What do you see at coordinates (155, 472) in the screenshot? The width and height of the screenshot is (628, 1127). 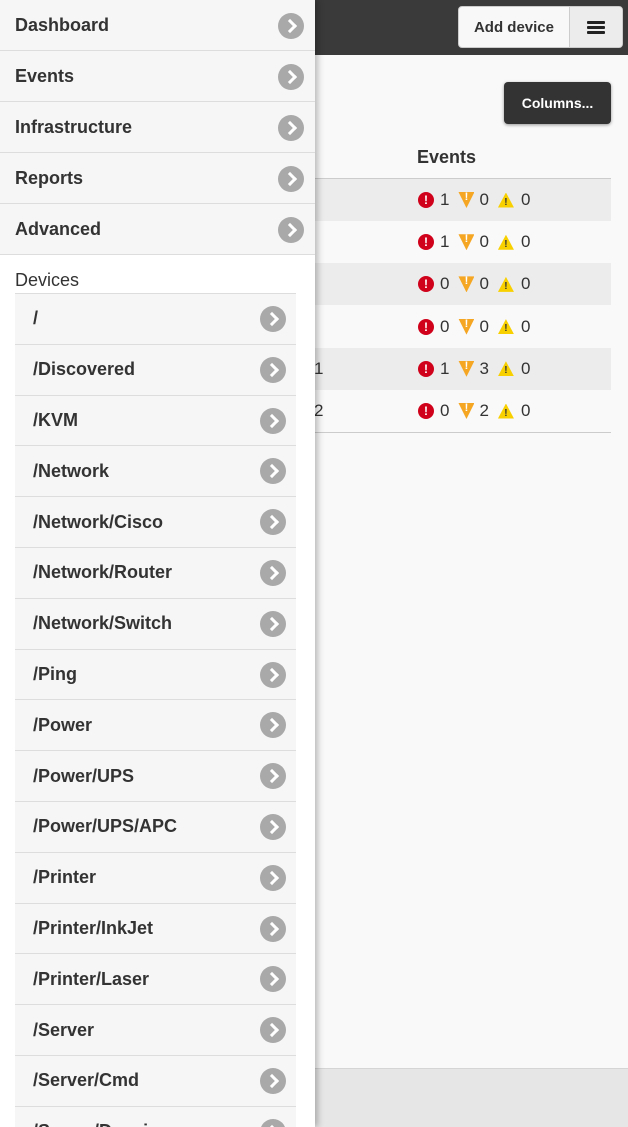 I see `device-class-item: /Network` at bounding box center [155, 472].